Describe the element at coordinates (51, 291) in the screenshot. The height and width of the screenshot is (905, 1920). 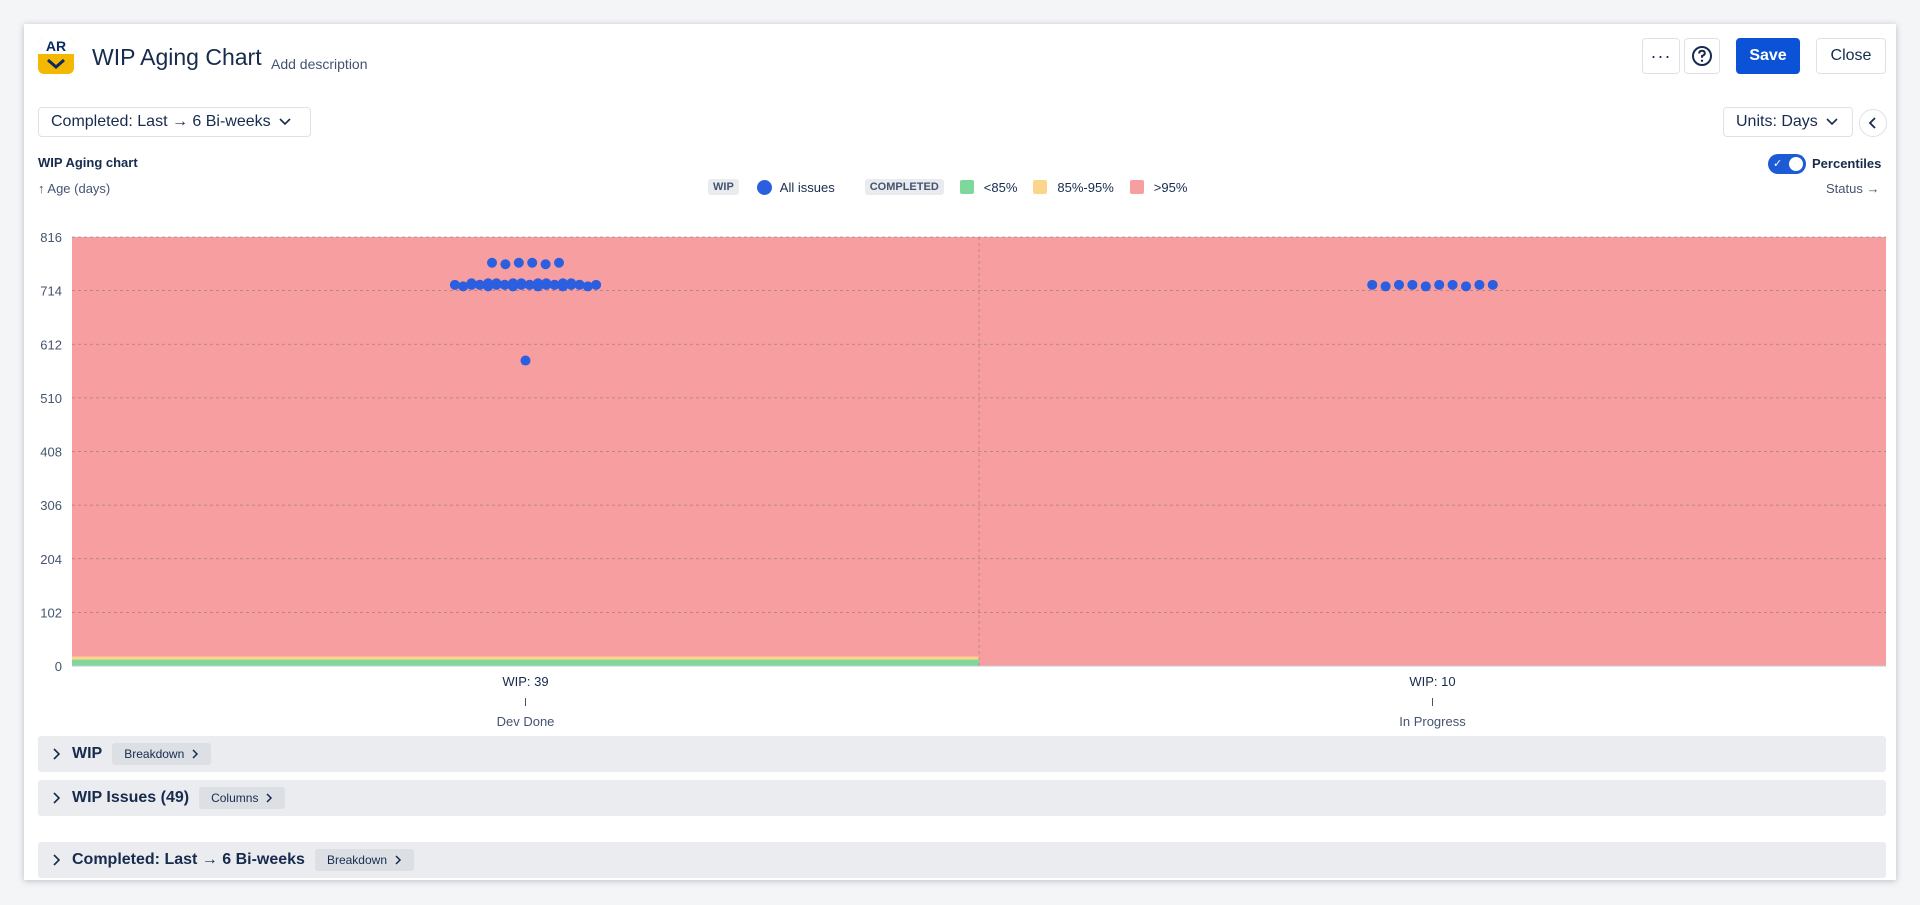
I see `y-tick-label: 714` at that location.